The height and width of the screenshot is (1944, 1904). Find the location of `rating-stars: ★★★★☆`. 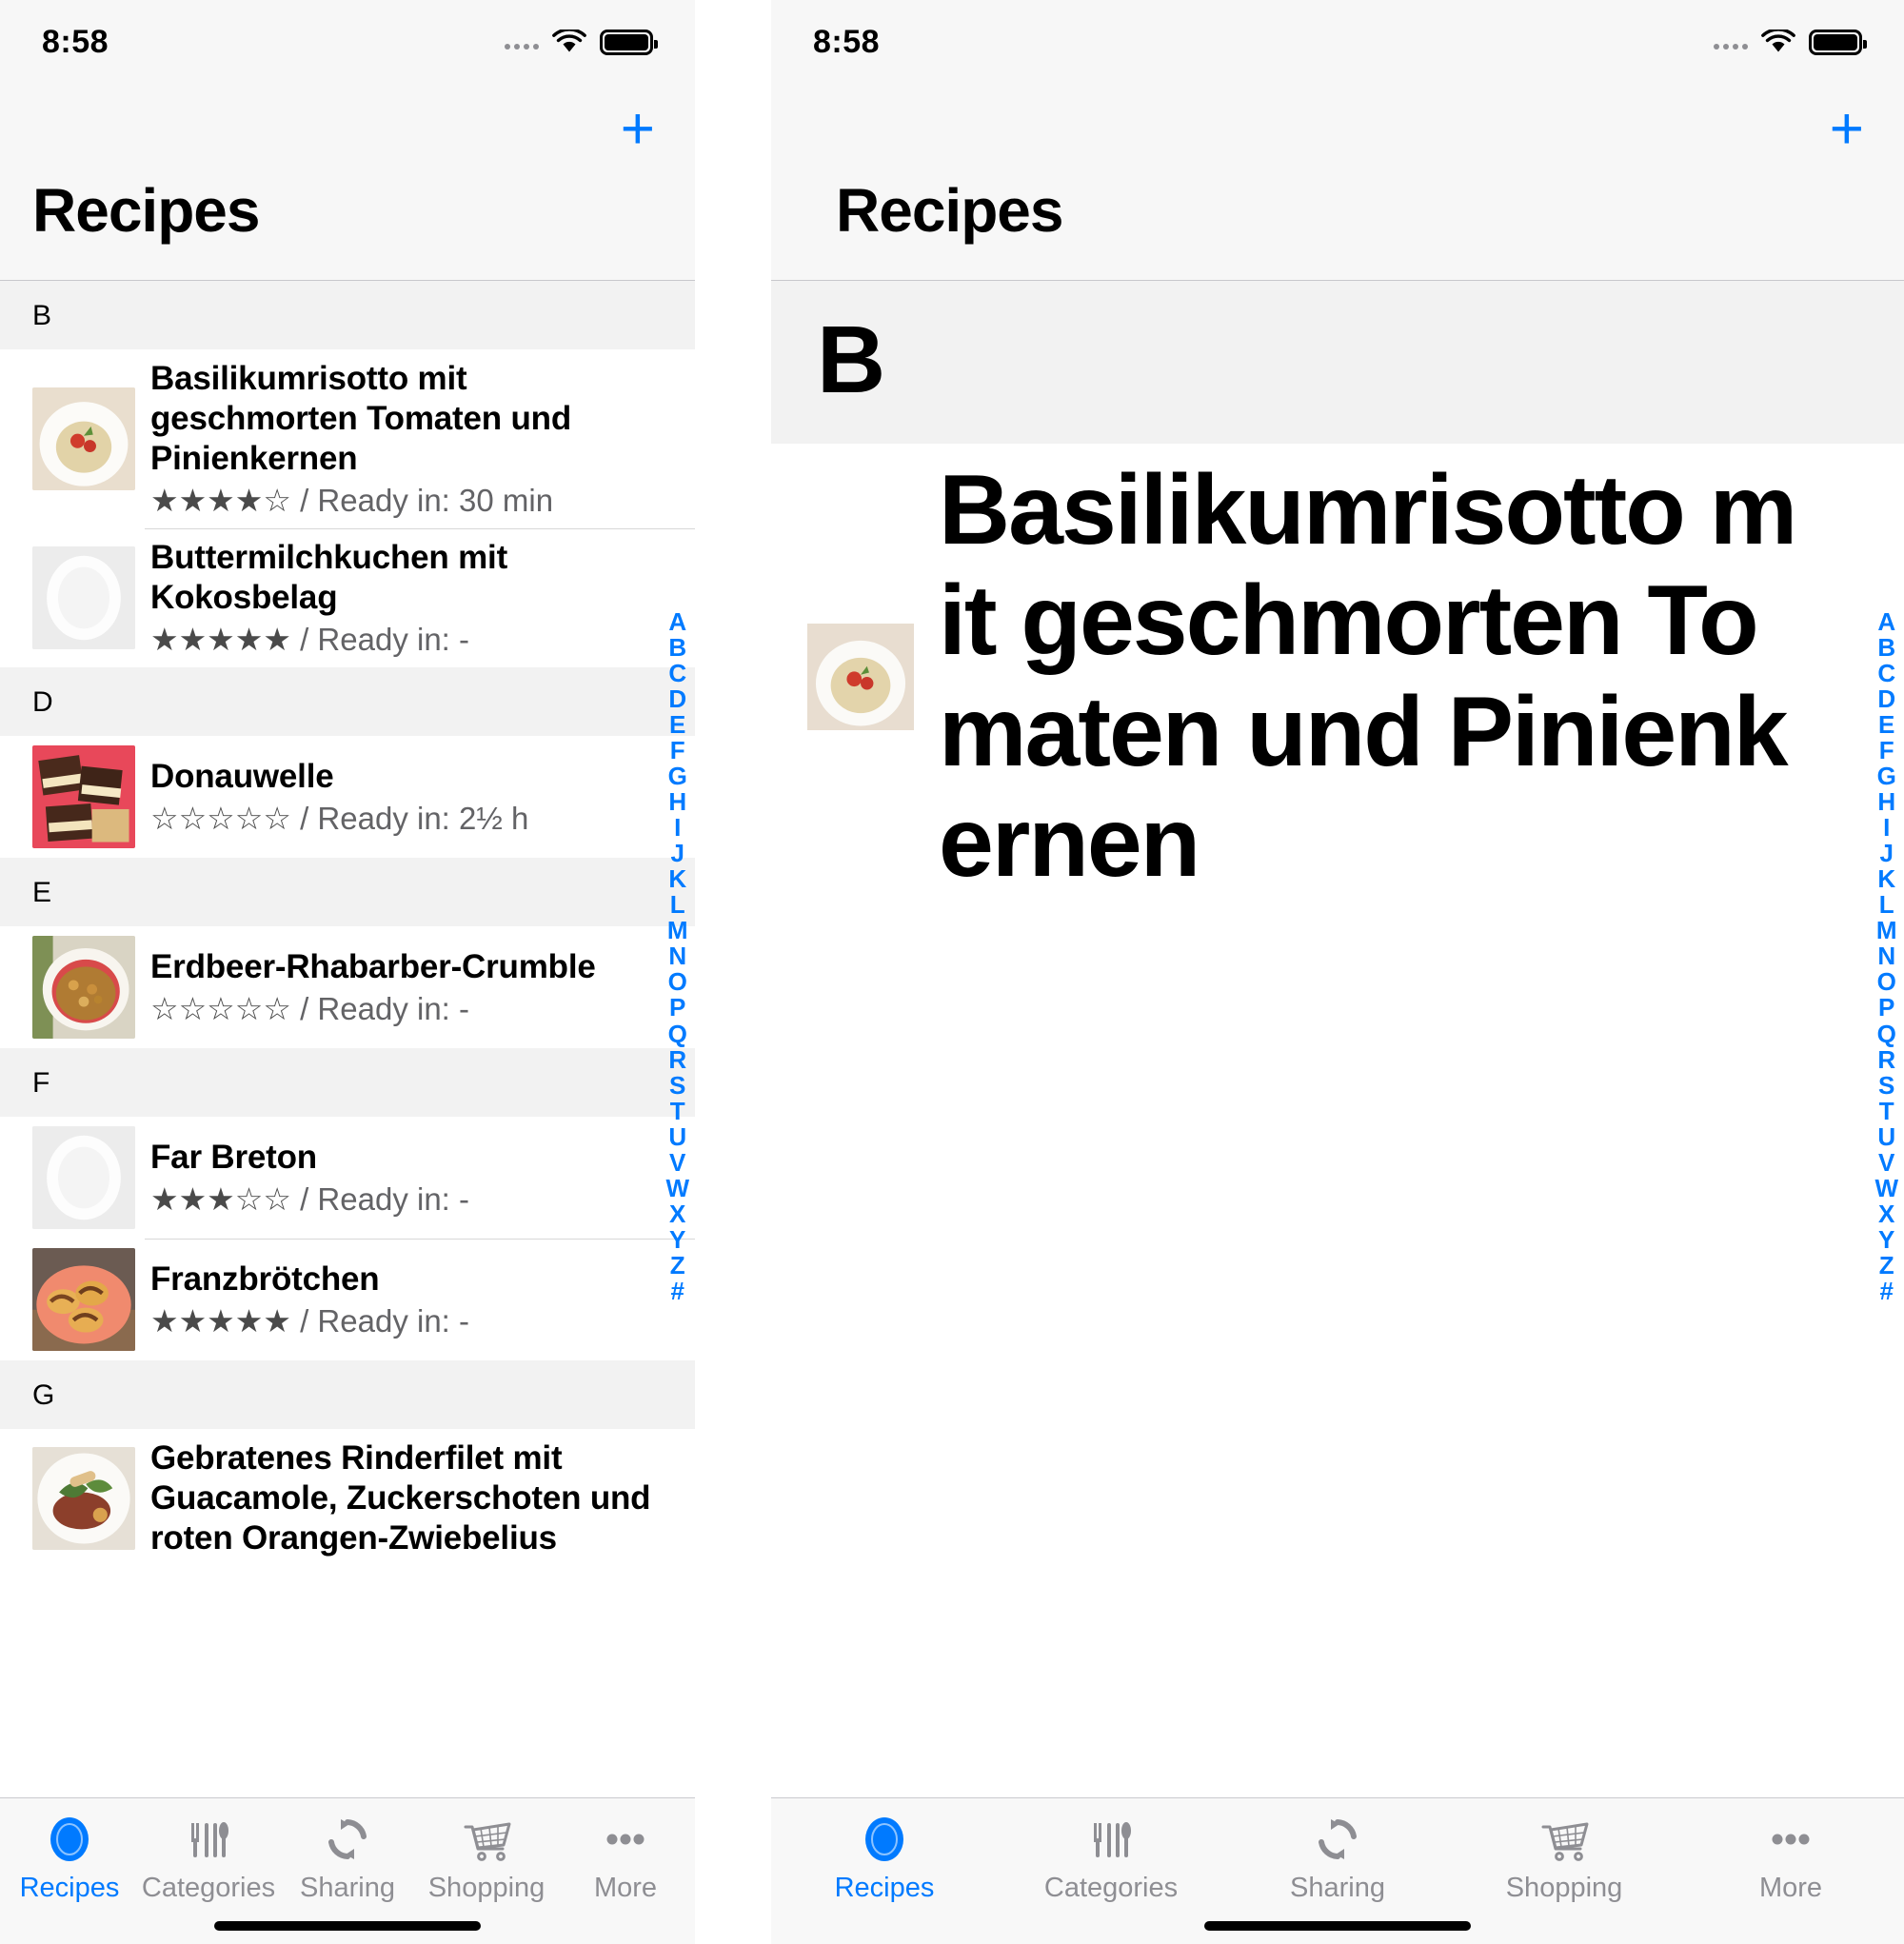

rating-stars: ★★★★☆ is located at coordinates (220, 501).